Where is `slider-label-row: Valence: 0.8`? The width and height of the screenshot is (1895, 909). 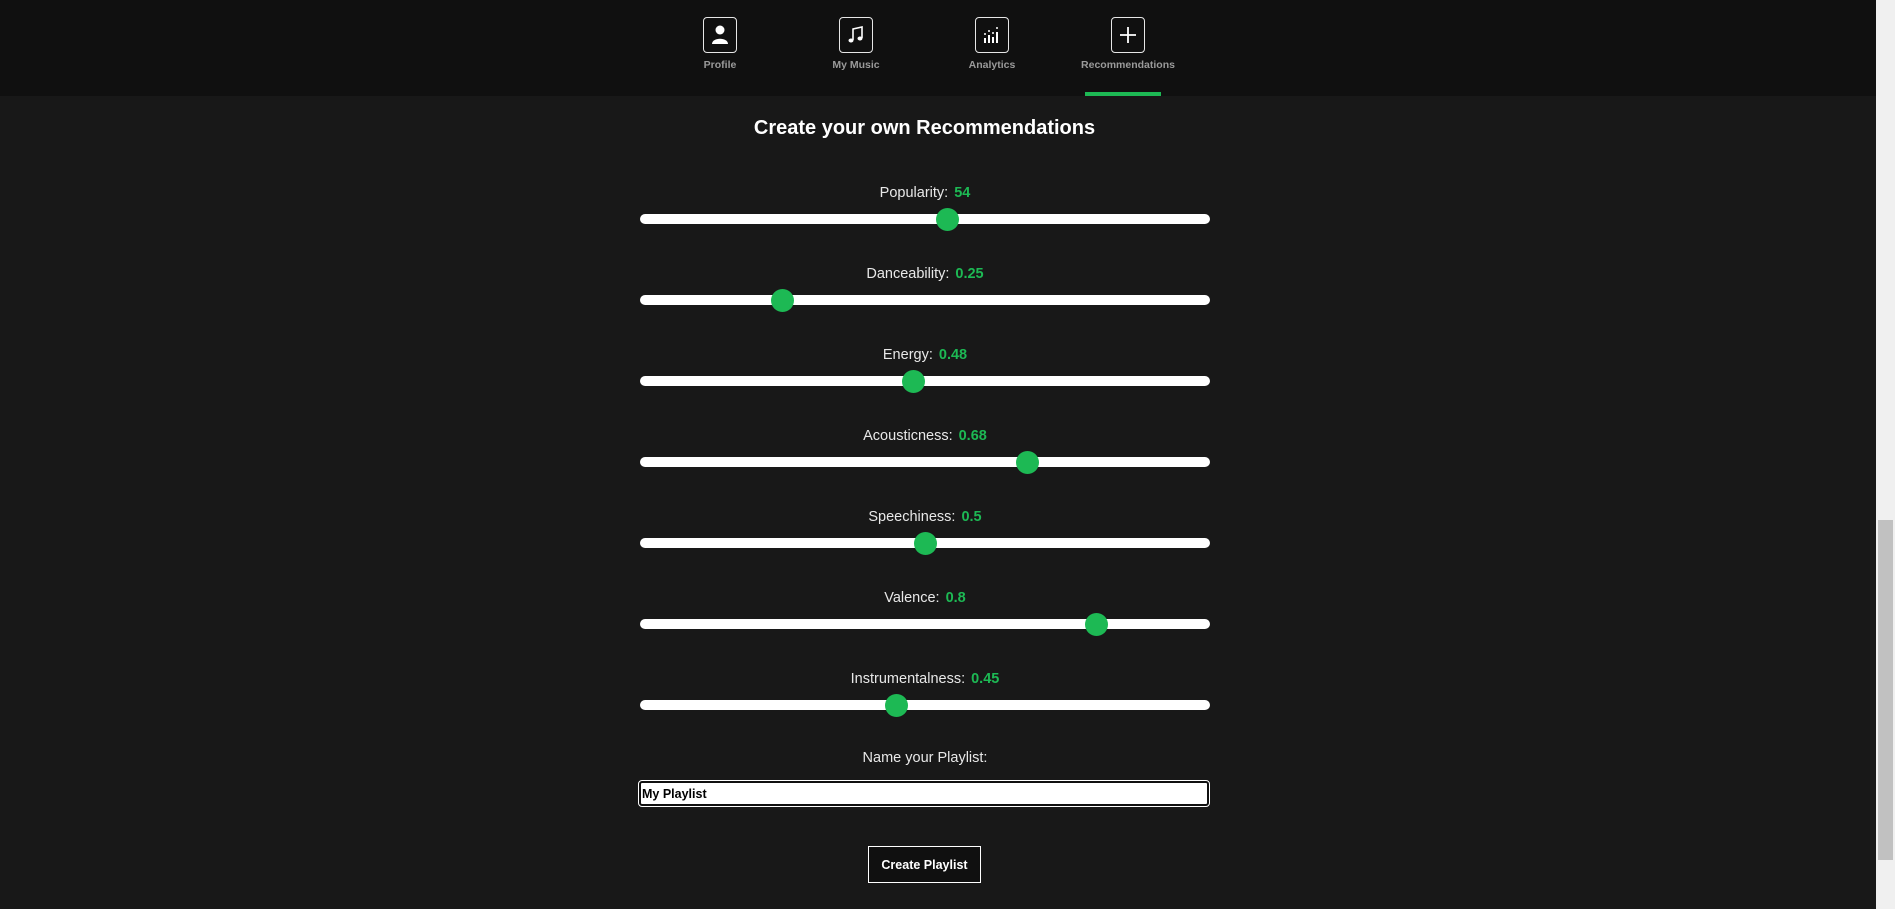
slider-label-row: Valence: 0.8 is located at coordinates (925, 598).